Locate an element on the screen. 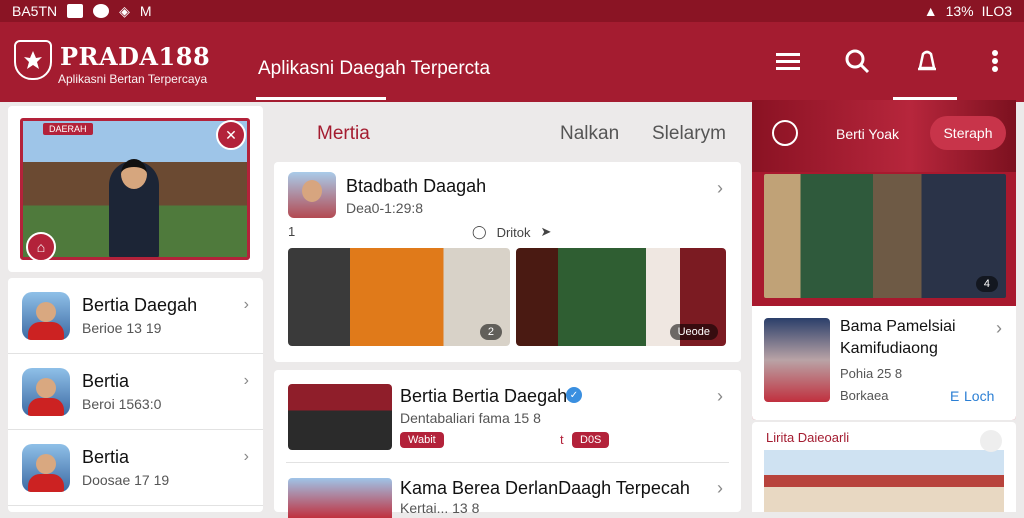  bottom-card-image is located at coordinates (884, 481).